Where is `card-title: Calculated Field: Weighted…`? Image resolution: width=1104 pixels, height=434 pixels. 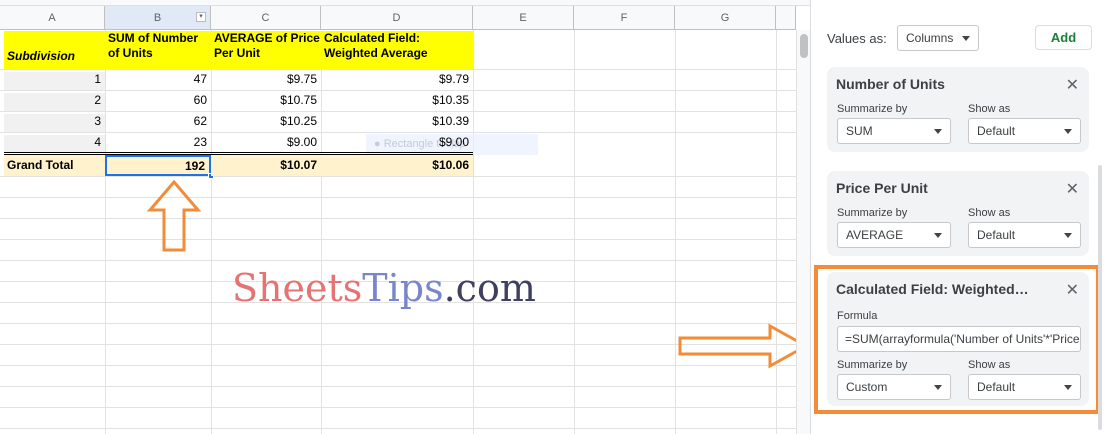
card-title: Calculated Field: Weighted… is located at coordinates (932, 289).